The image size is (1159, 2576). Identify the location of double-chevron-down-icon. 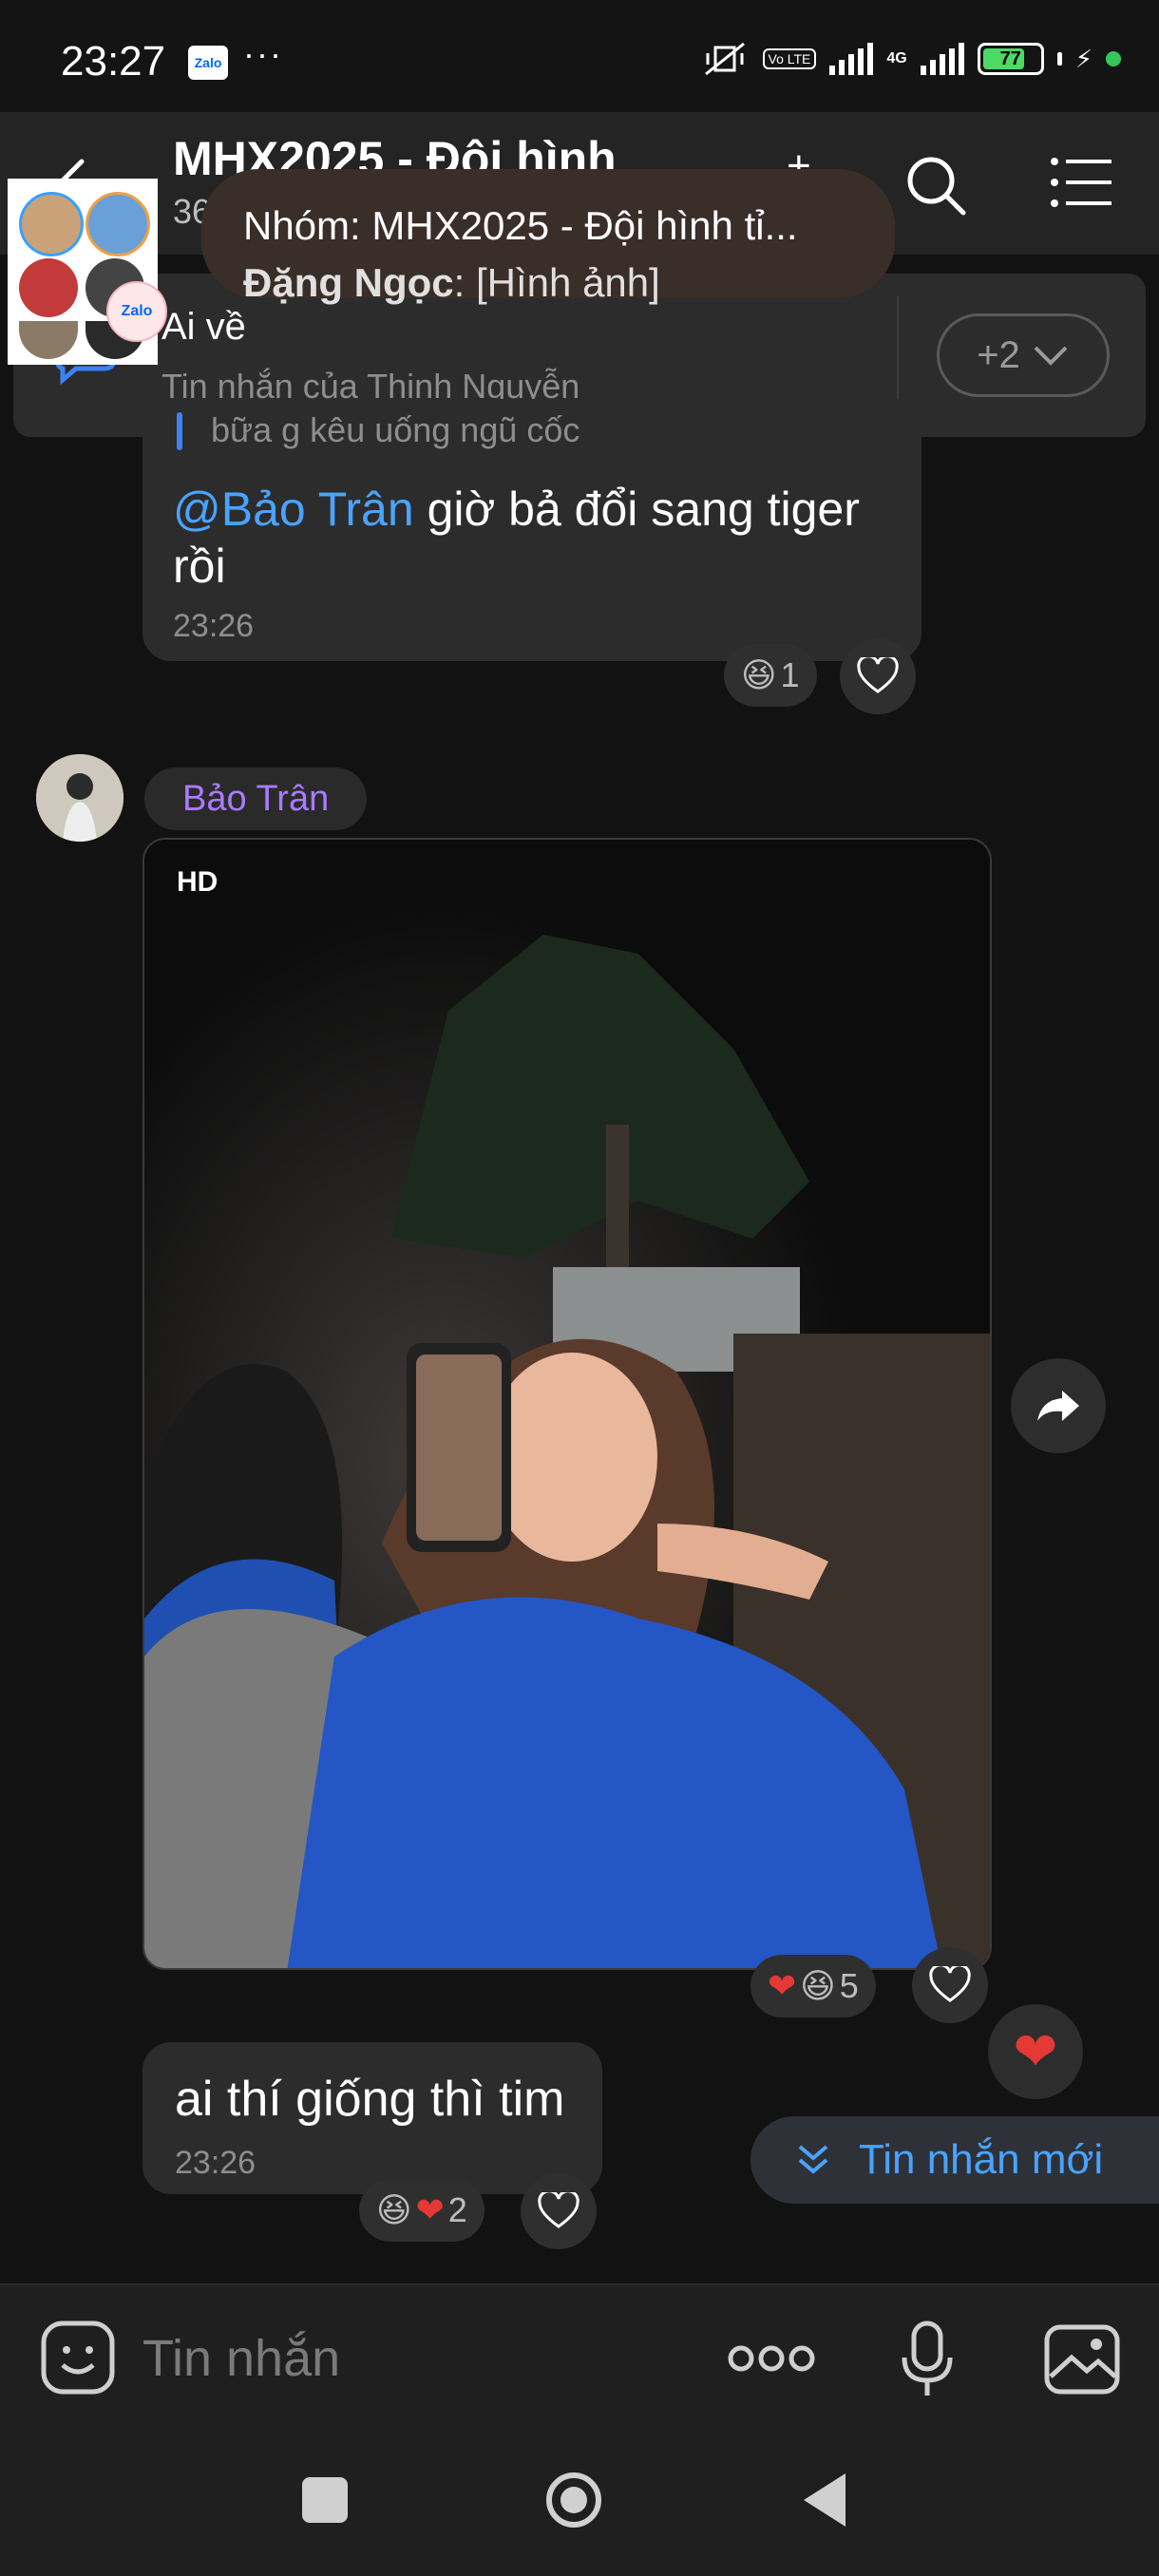
(813, 2159).